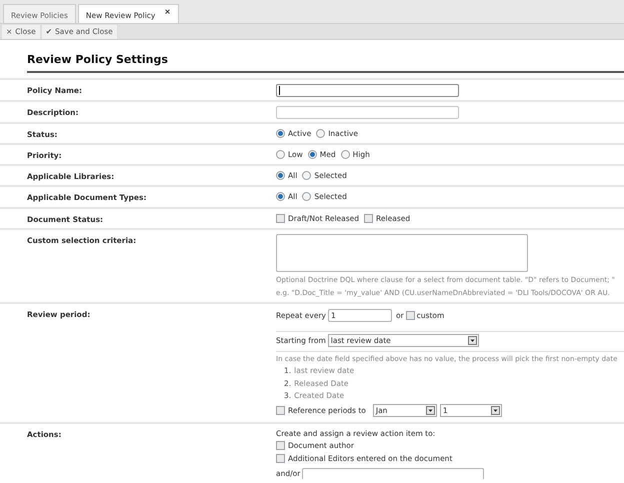 The image size is (624, 483). What do you see at coordinates (402, 253) in the screenshot?
I see `criteria-textarea` at bounding box center [402, 253].